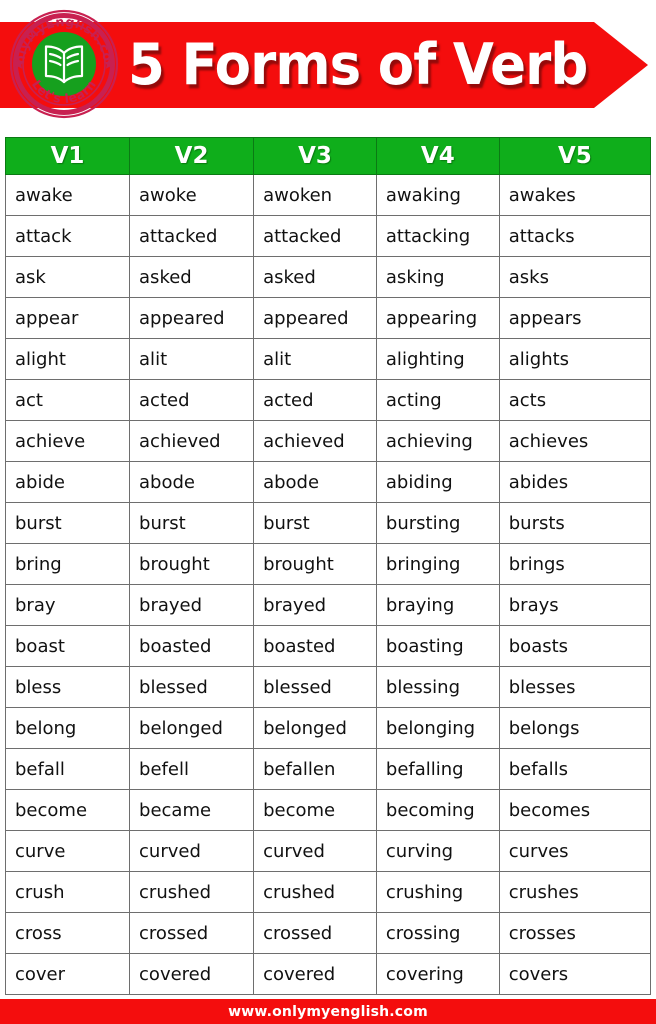  I want to click on table-row: crush crushed crushed crushing crushes, so click(328, 892).